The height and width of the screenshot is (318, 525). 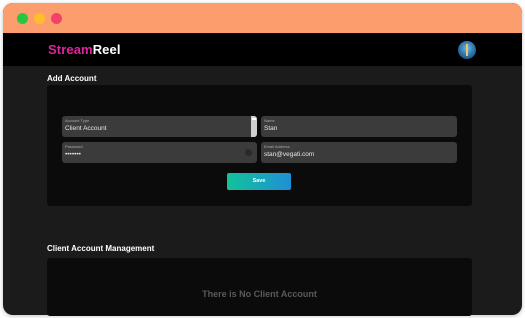 What do you see at coordinates (277, 146) in the screenshot?
I see `email-label: Email Address` at bounding box center [277, 146].